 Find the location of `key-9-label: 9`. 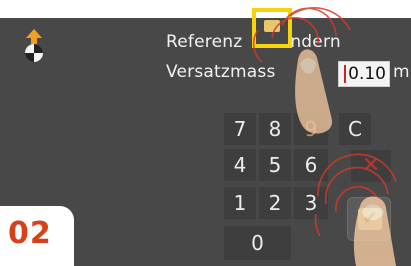

key-9-label: 9 is located at coordinates (311, 129).